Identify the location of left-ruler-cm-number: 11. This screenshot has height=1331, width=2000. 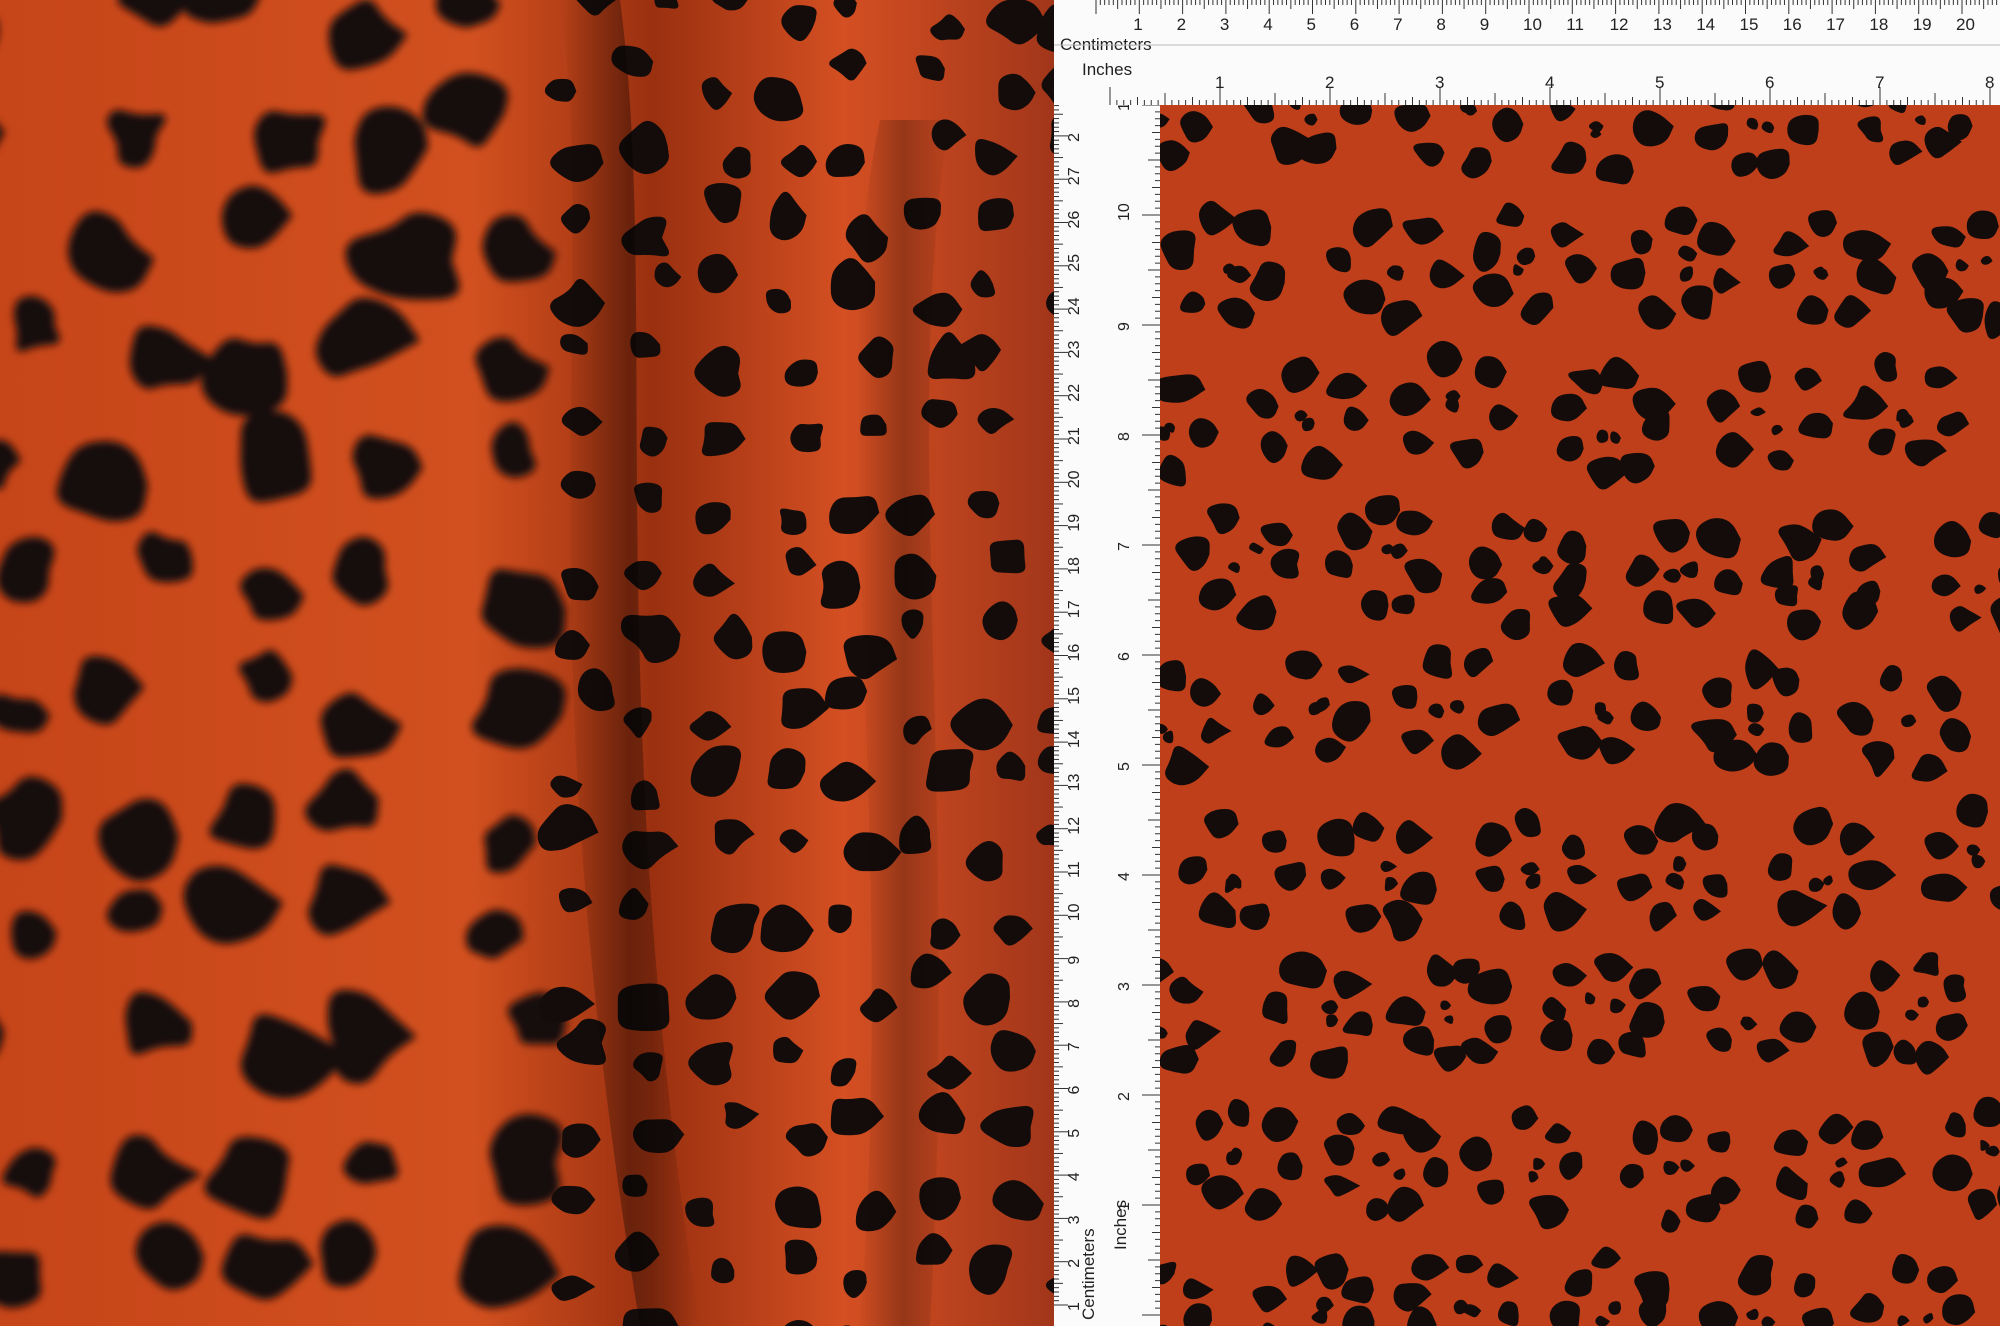
(1074, 869).